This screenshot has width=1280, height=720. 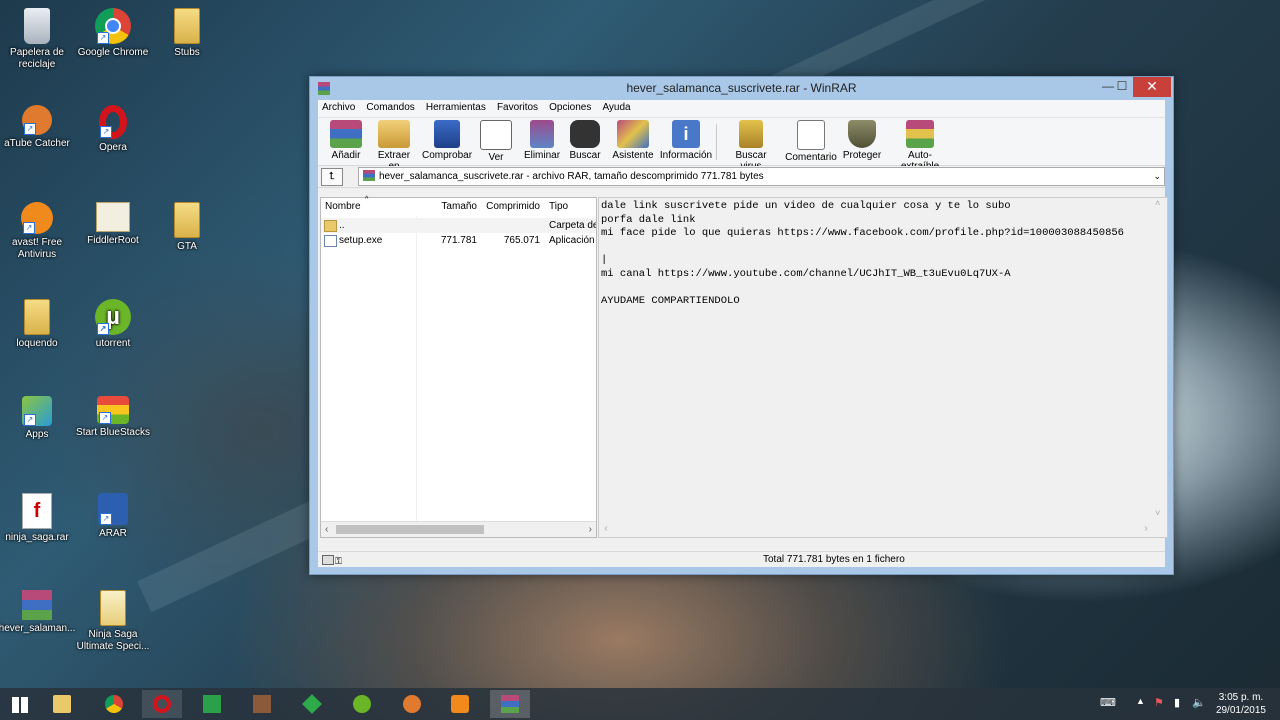 I want to click on chrome-icon, so click(x=114, y=704).